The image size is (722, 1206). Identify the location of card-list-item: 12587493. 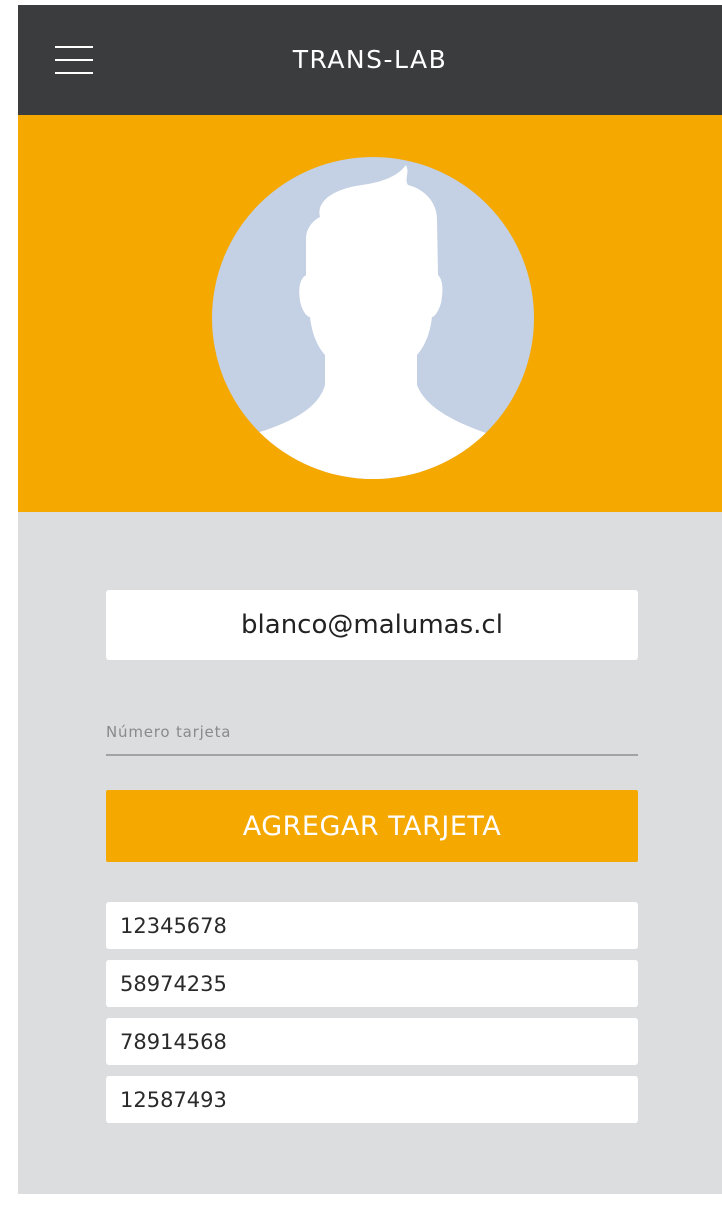
(372, 1099).